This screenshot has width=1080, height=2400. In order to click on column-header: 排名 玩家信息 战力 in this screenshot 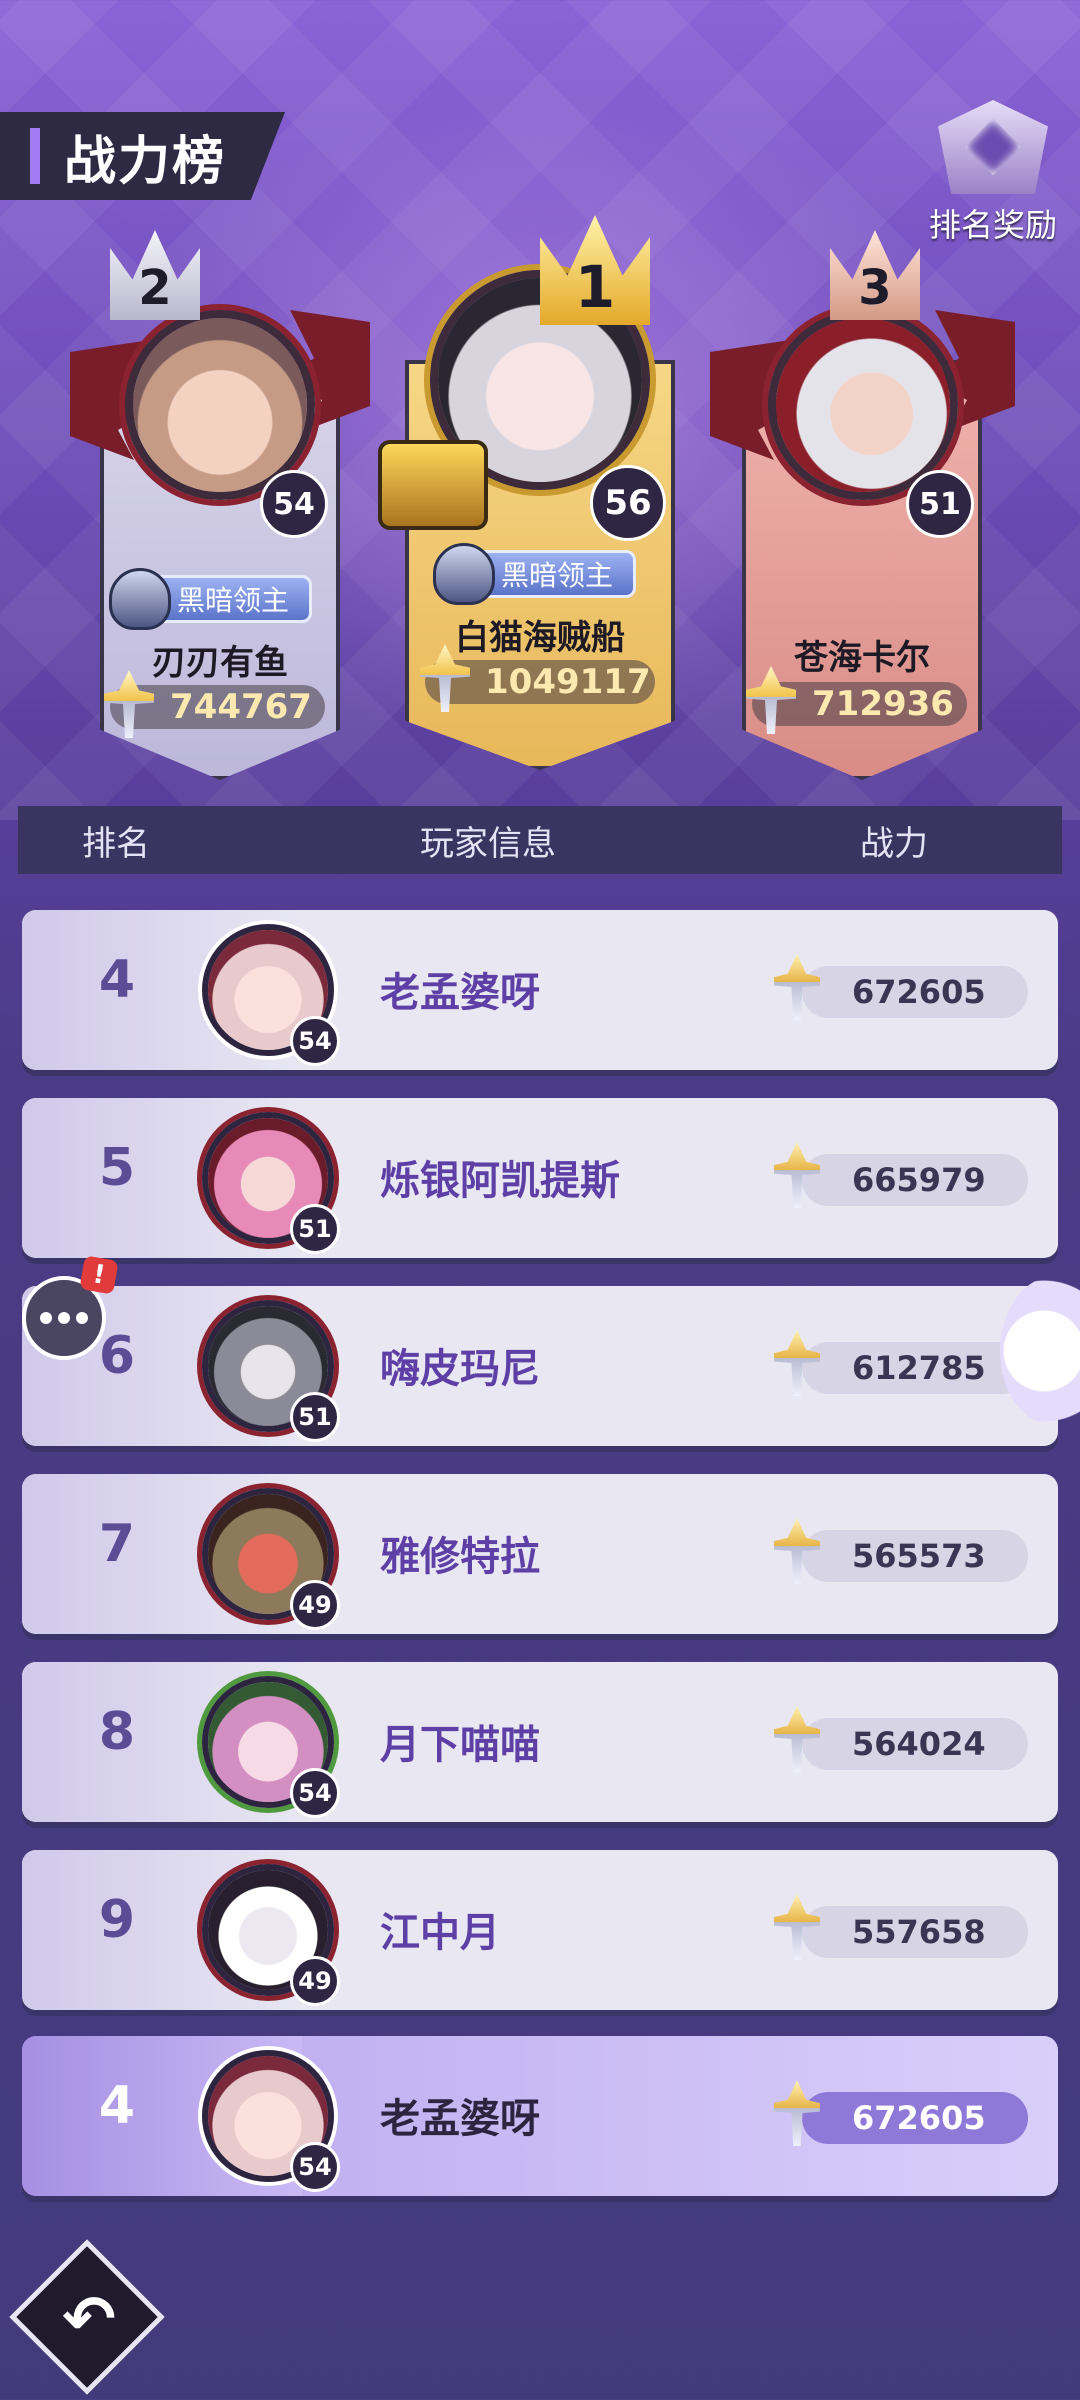, I will do `click(540, 840)`.